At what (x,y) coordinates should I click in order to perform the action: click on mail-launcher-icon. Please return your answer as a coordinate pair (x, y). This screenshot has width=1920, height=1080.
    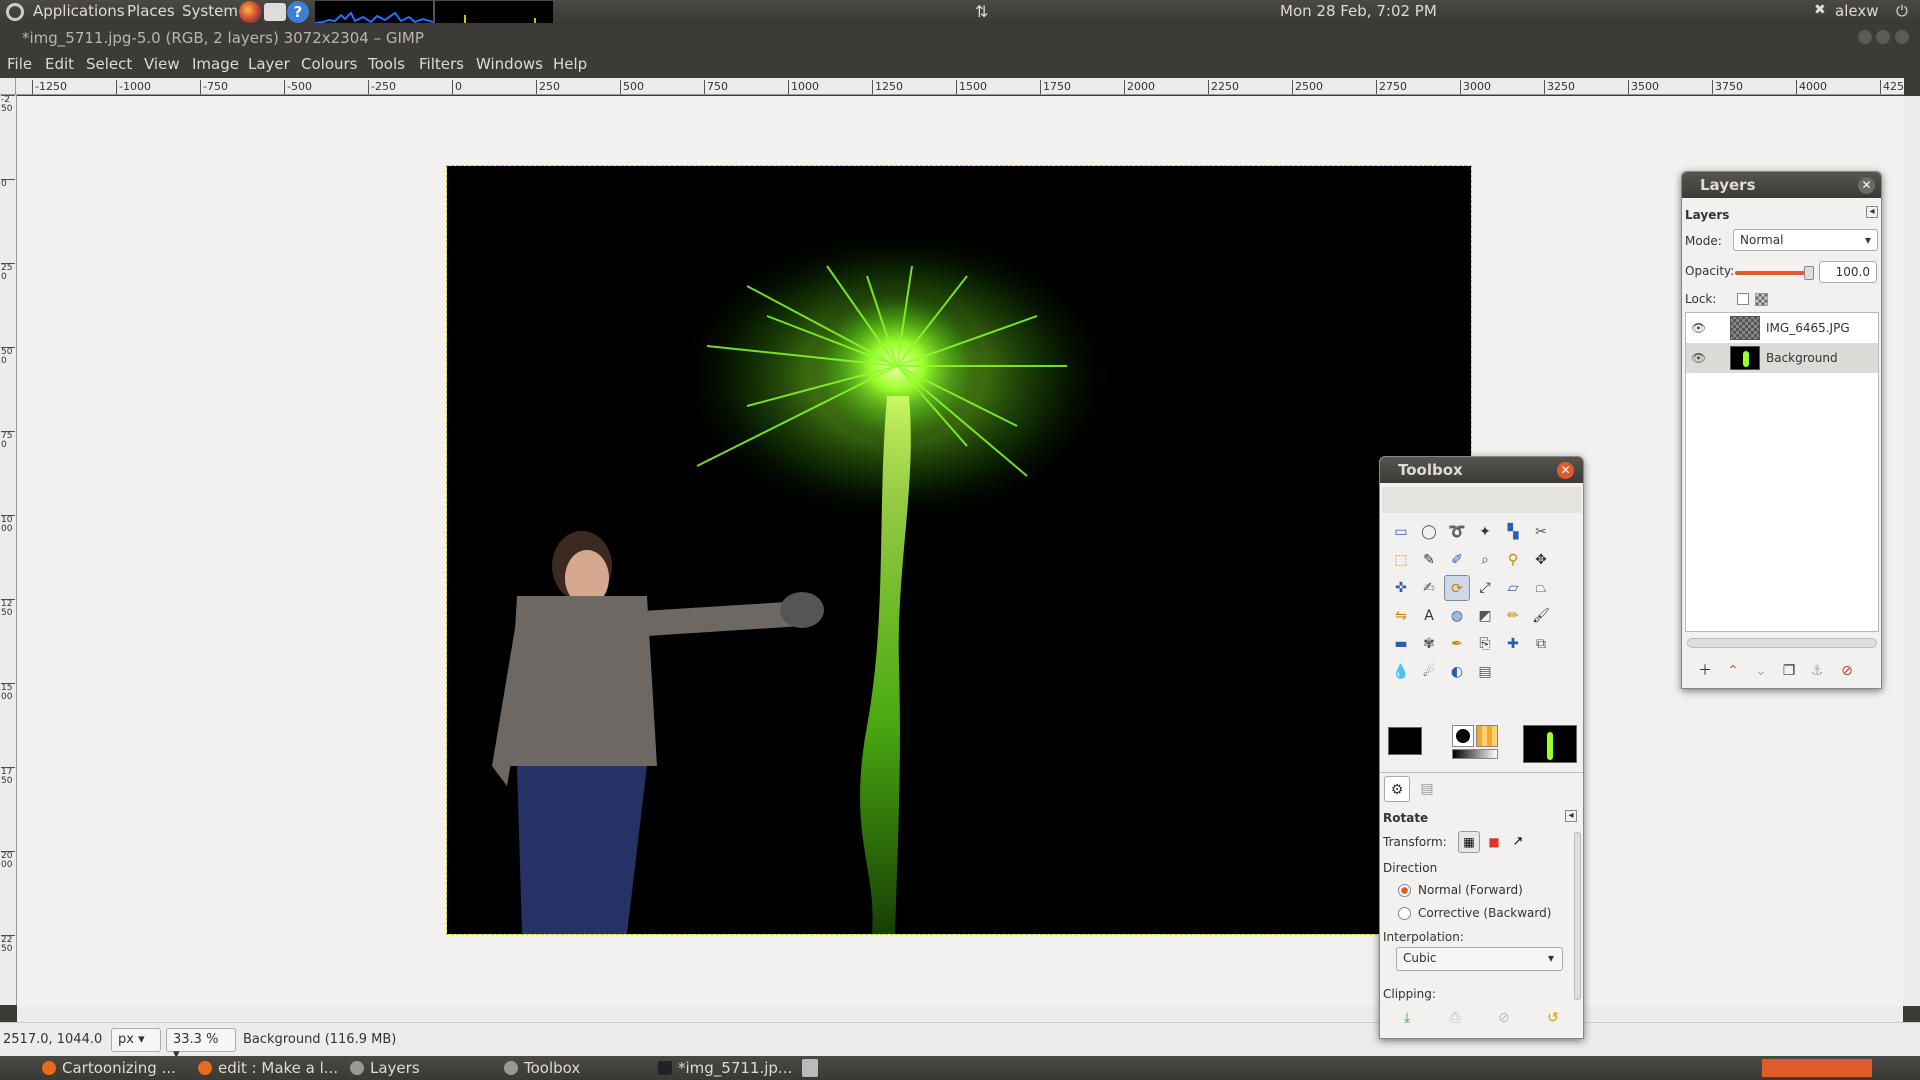
    Looking at the image, I should click on (275, 12).